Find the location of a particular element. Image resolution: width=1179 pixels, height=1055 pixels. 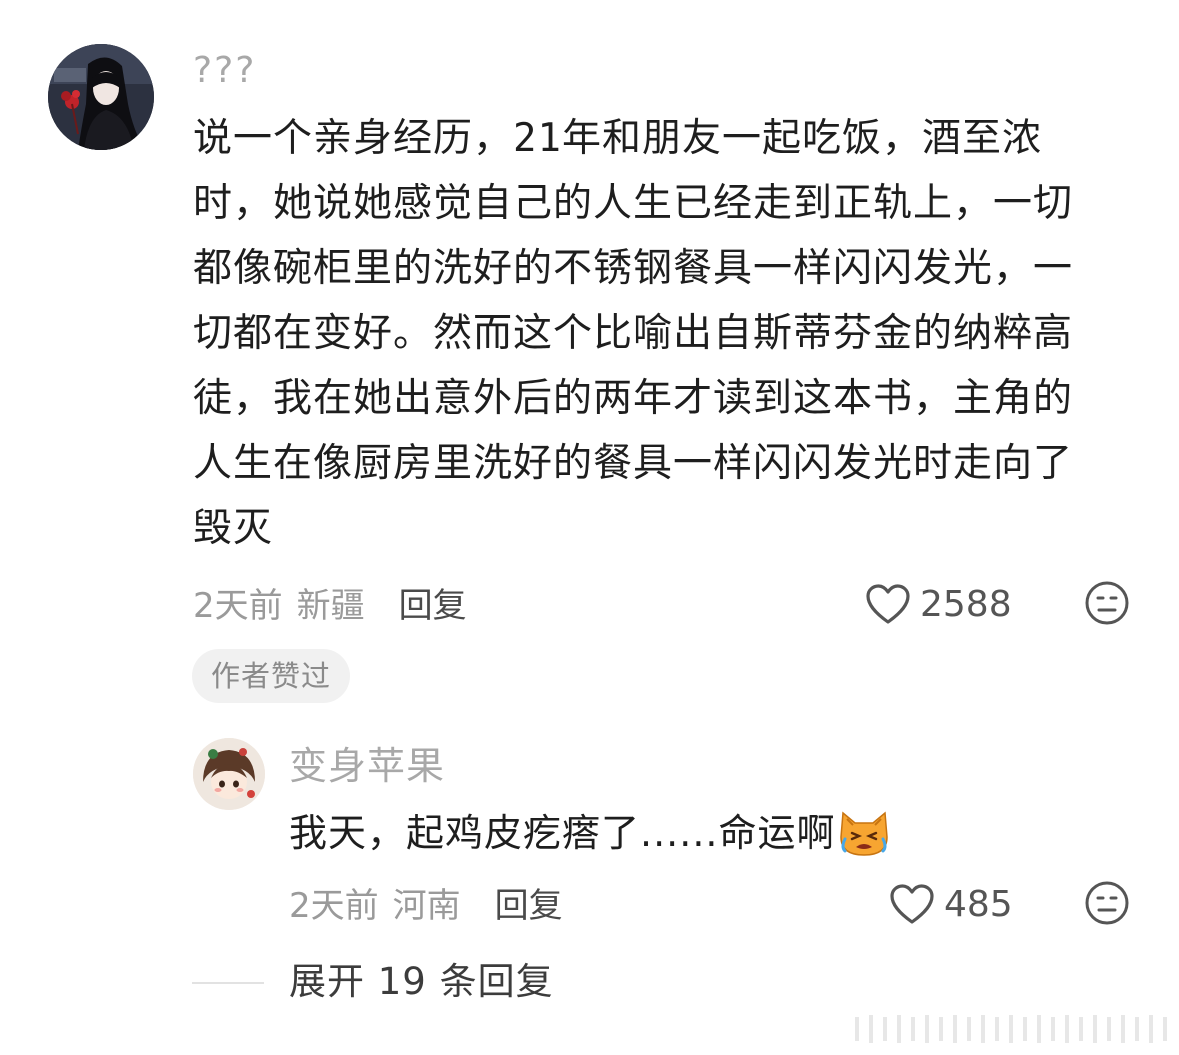

commenter-username: ??? is located at coordinates (224, 71).